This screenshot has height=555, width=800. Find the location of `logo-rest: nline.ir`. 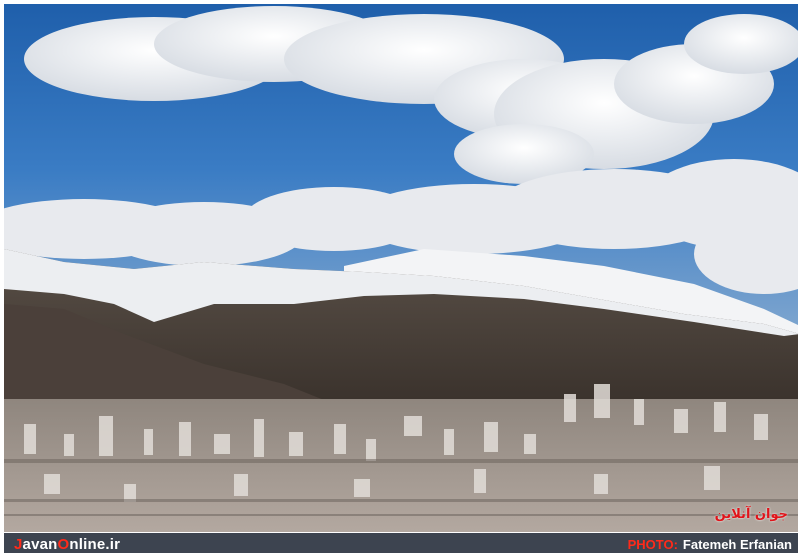

logo-rest: nline.ir is located at coordinates (95, 544).